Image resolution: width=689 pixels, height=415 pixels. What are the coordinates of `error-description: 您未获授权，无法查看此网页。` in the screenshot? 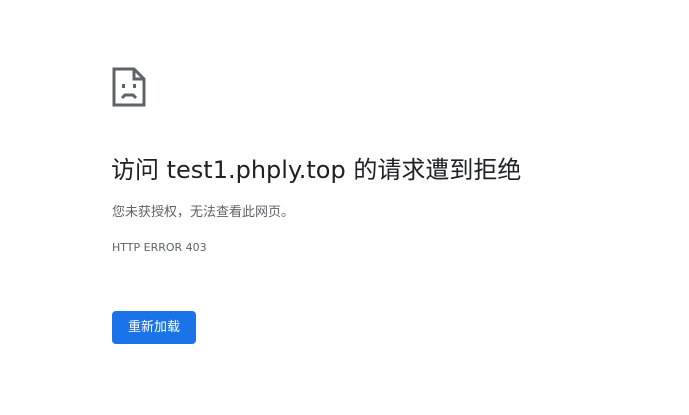 It's located at (203, 212).